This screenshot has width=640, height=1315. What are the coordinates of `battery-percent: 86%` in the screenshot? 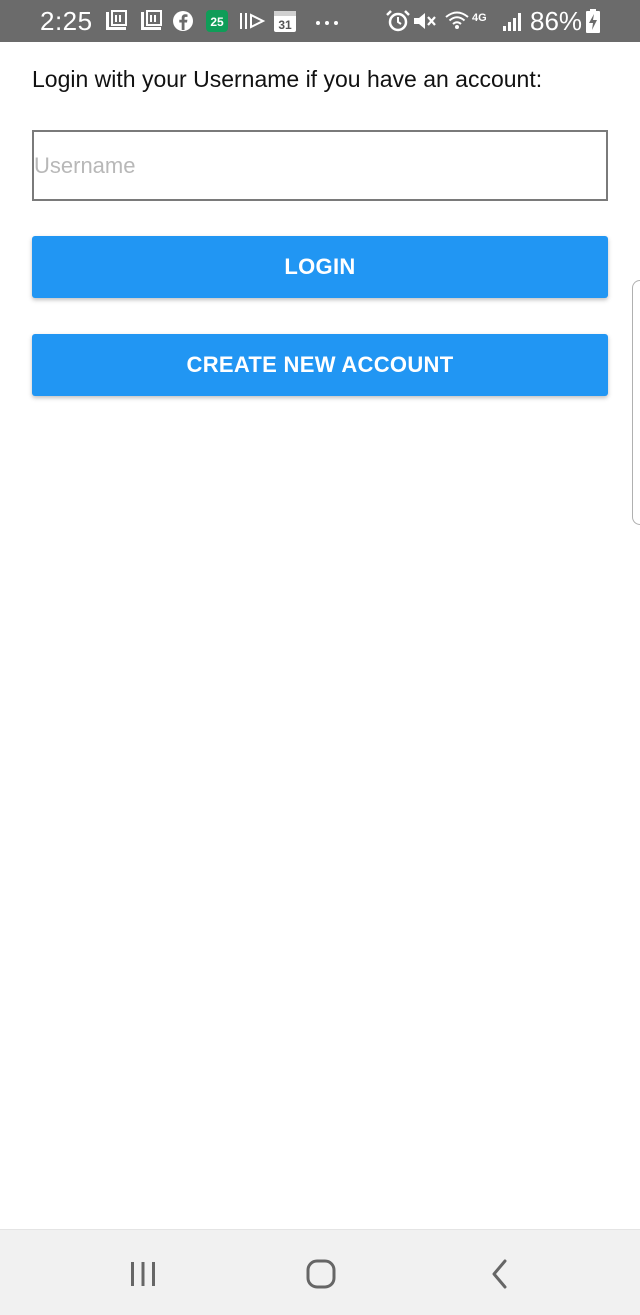 It's located at (556, 21).